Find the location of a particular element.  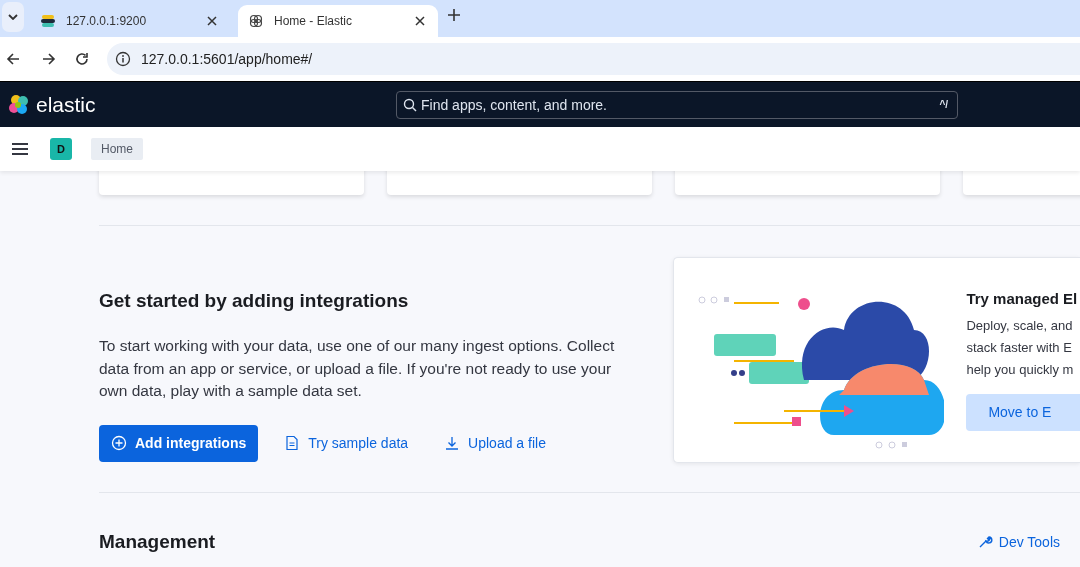

address-field: 127.0.0.1:5601/app/home#/ is located at coordinates (593, 59).